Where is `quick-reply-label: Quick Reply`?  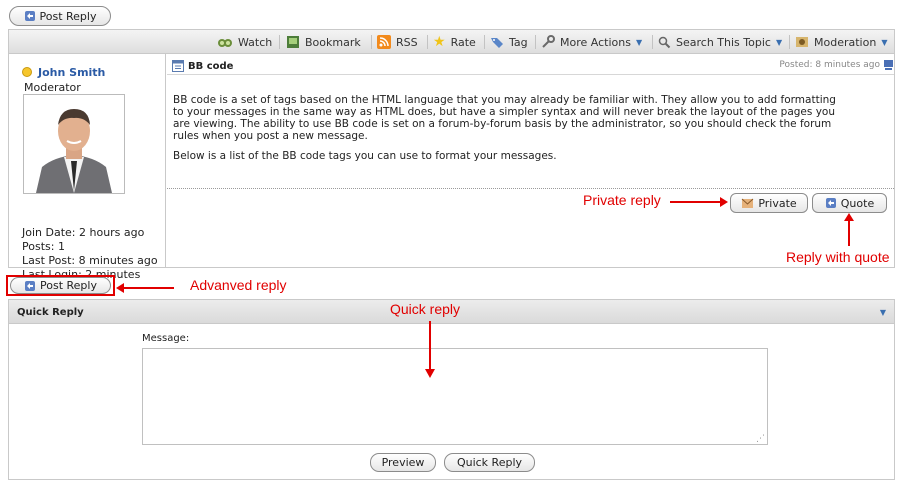 quick-reply-label: Quick Reply is located at coordinates (489, 462).